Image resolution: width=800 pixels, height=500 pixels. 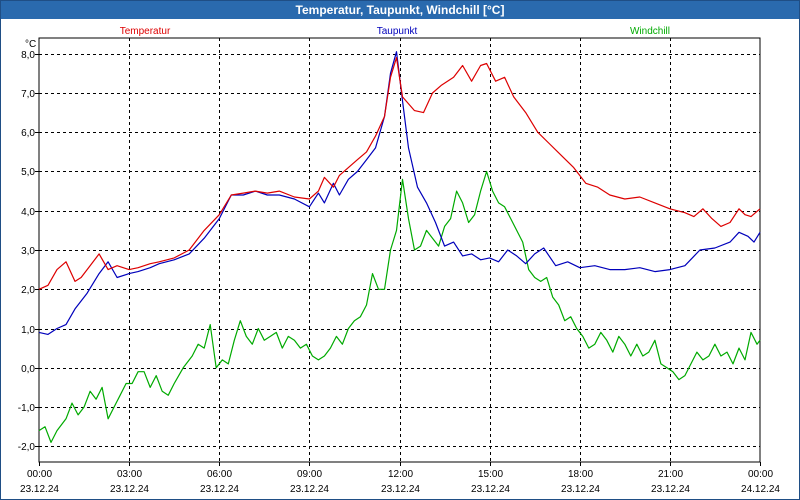 I want to click on y-tick-label: 1,0, so click(x=28, y=330).